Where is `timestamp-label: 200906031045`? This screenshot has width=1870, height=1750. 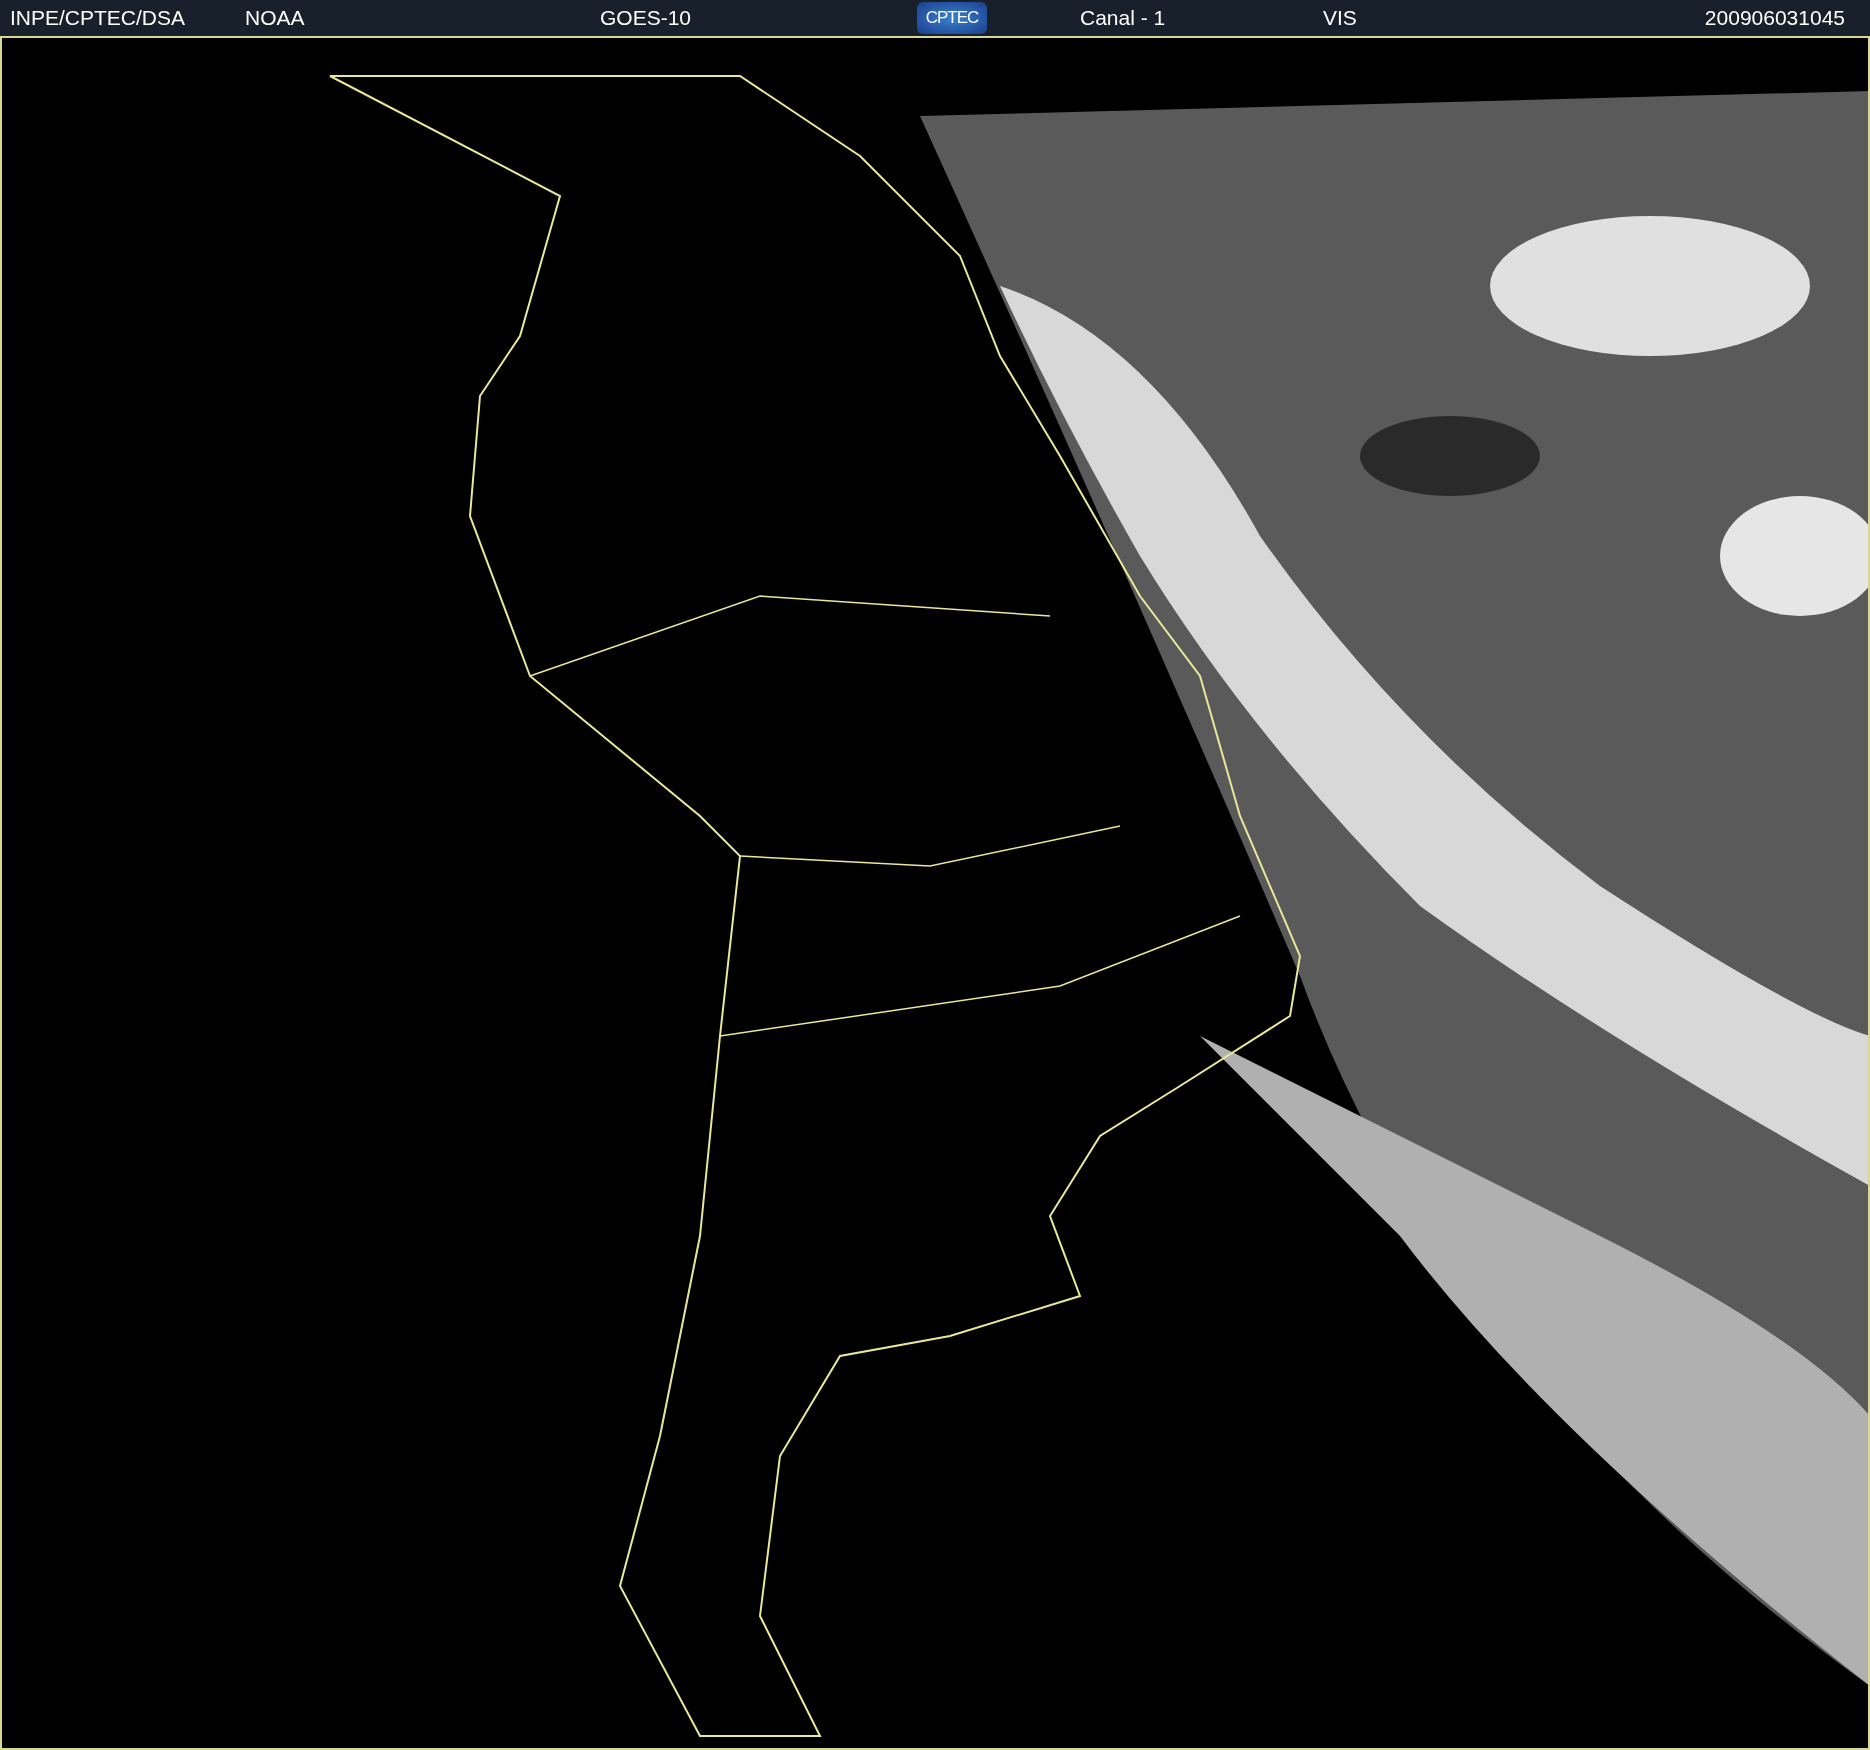
timestamp-label: 200906031045 is located at coordinates (1774, 18).